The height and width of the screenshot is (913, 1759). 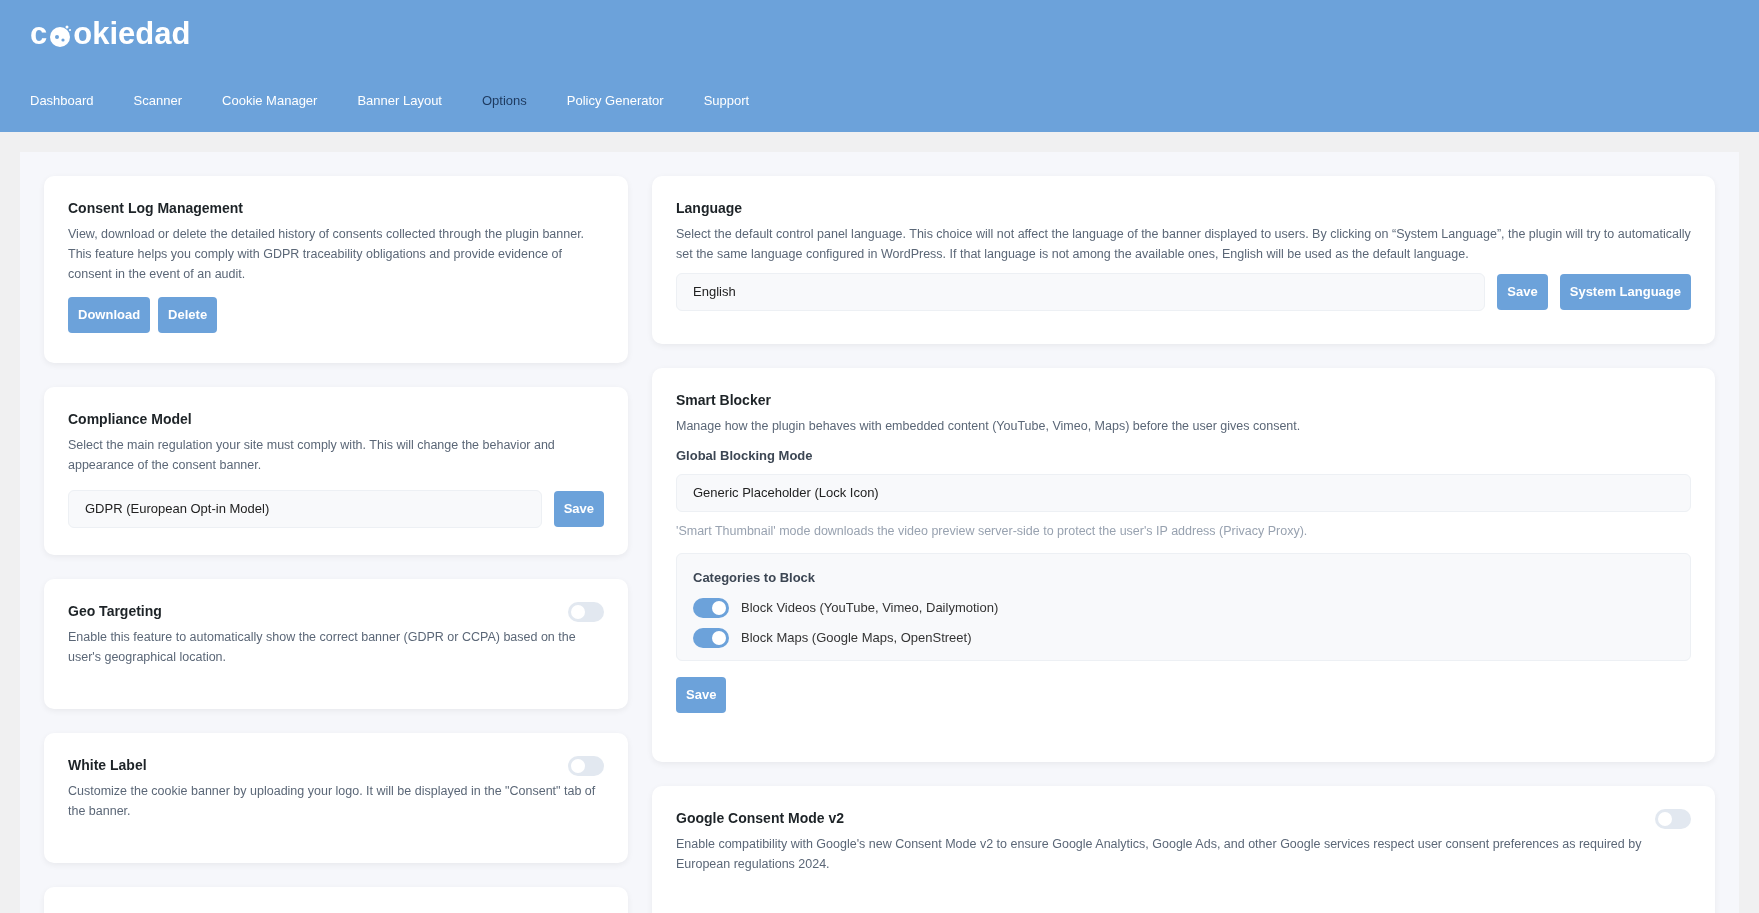 What do you see at coordinates (856, 638) in the screenshot?
I see `toggle-label: Block Maps (Google Maps, OpenStreet)` at bounding box center [856, 638].